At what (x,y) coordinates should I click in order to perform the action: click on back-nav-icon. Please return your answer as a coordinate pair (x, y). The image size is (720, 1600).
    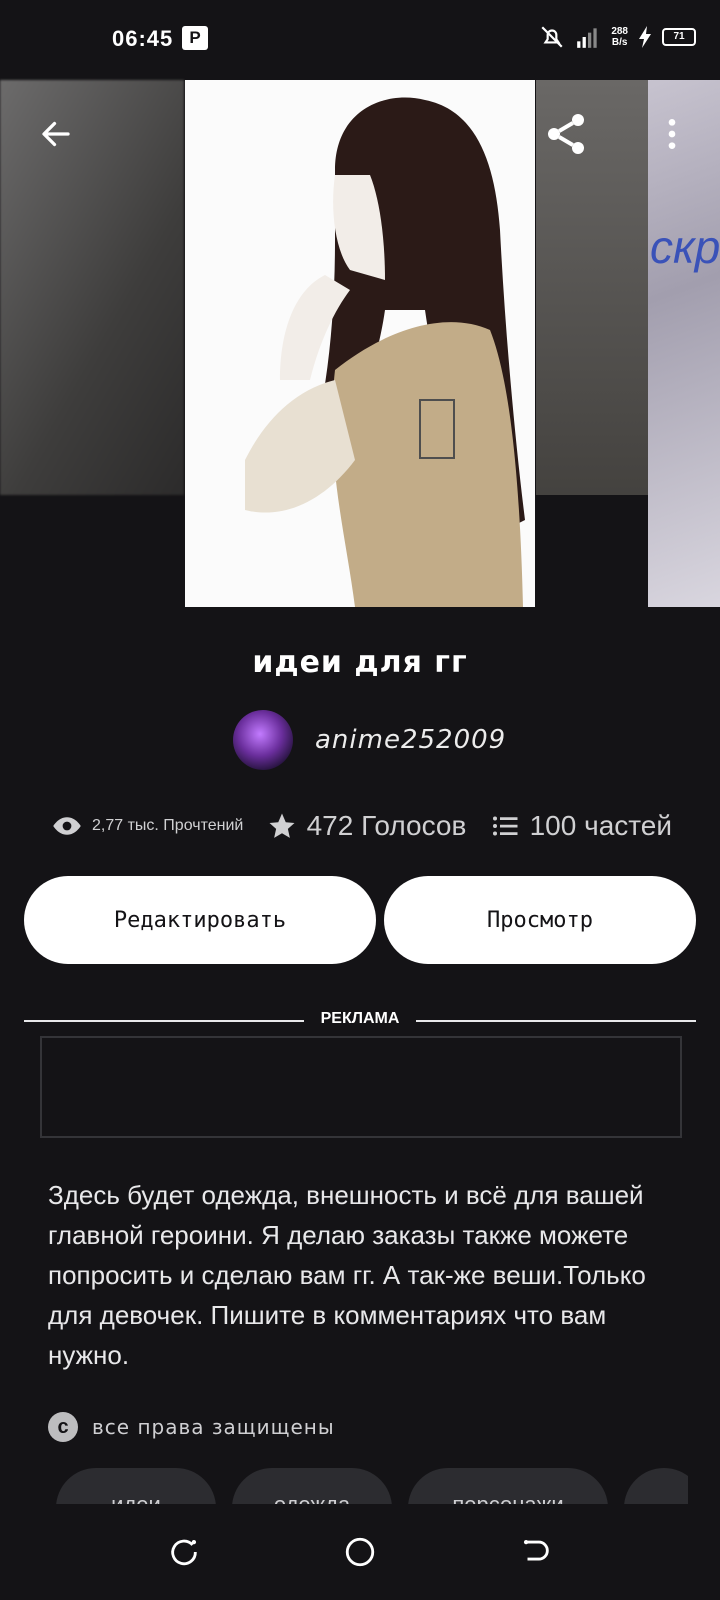
    Looking at the image, I should click on (536, 1550).